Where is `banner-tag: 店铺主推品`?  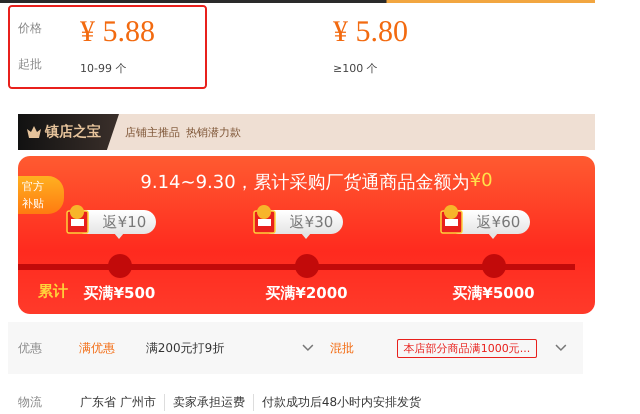 banner-tag: 店铺主推品 is located at coordinates (152, 132).